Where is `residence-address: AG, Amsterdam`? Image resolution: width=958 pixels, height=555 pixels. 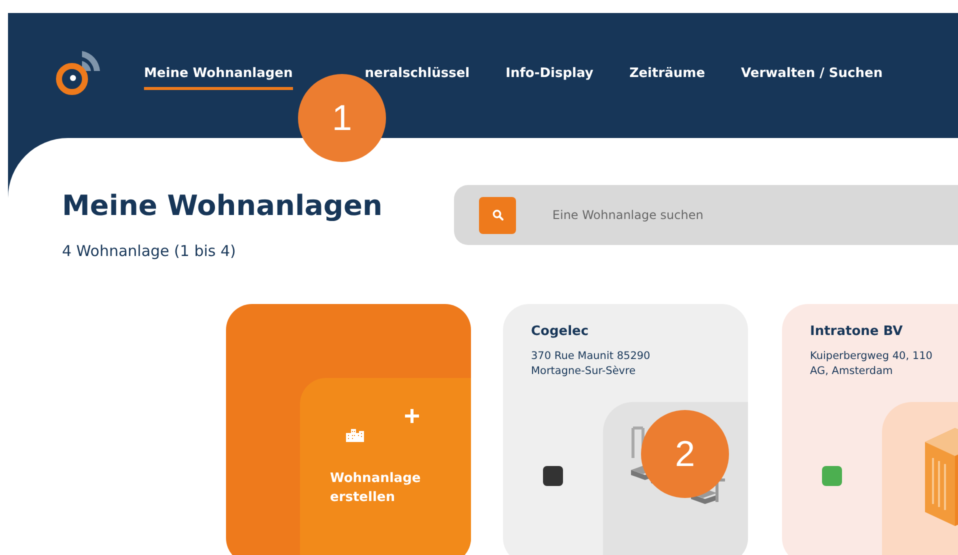 residence-address: AG, Amsterdam is located at coordinates (852, 372).